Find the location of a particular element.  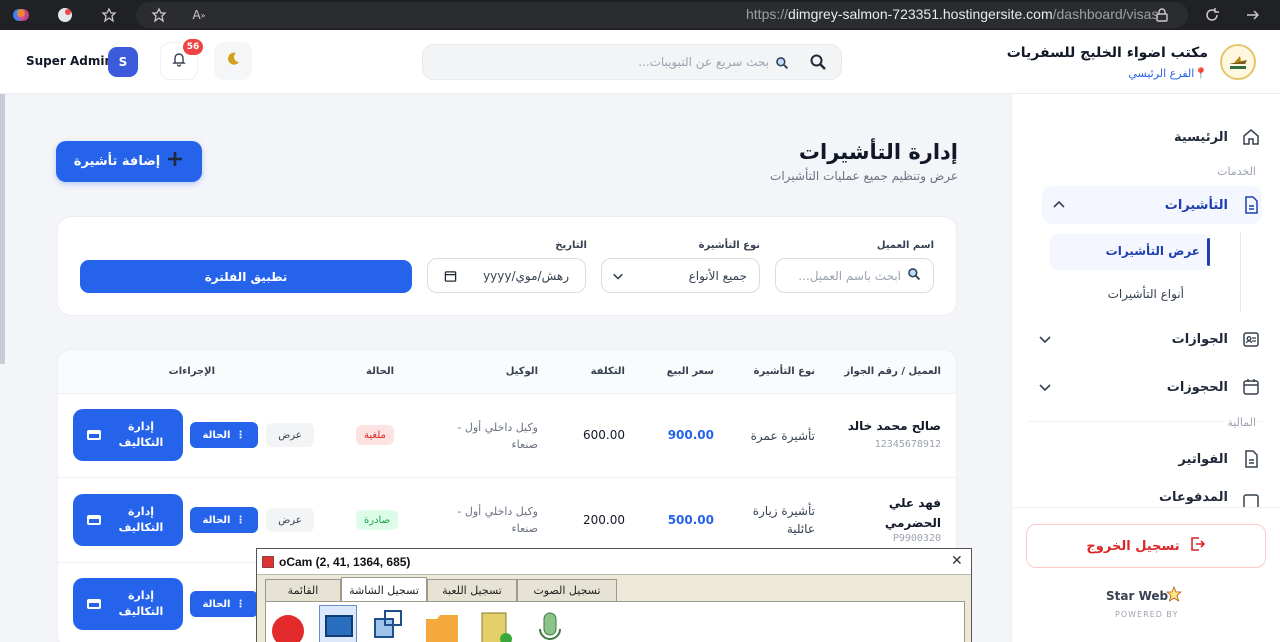

row2-view-button: عرض is located at coordinates (290, 520).